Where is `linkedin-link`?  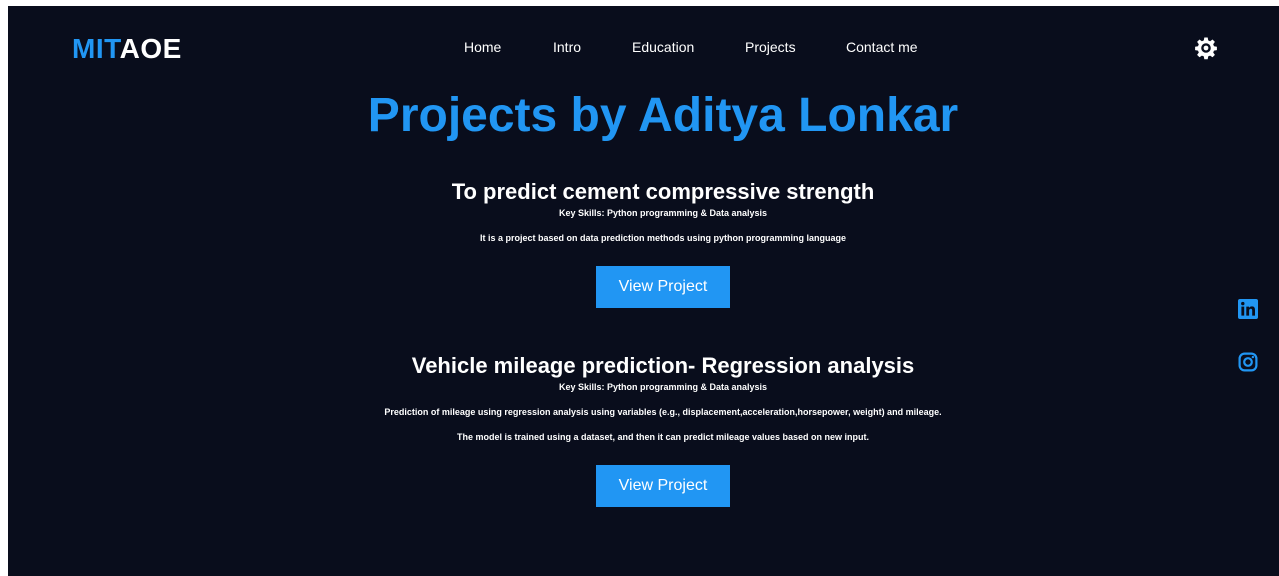
linkedin-link is located at coordinates (1248, 309).